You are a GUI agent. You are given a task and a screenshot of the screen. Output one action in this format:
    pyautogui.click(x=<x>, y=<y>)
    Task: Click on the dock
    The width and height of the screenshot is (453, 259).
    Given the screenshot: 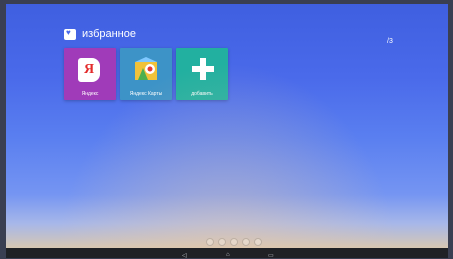 What is the action you would take?
    pyautogui.click(x=234, y=242)
    